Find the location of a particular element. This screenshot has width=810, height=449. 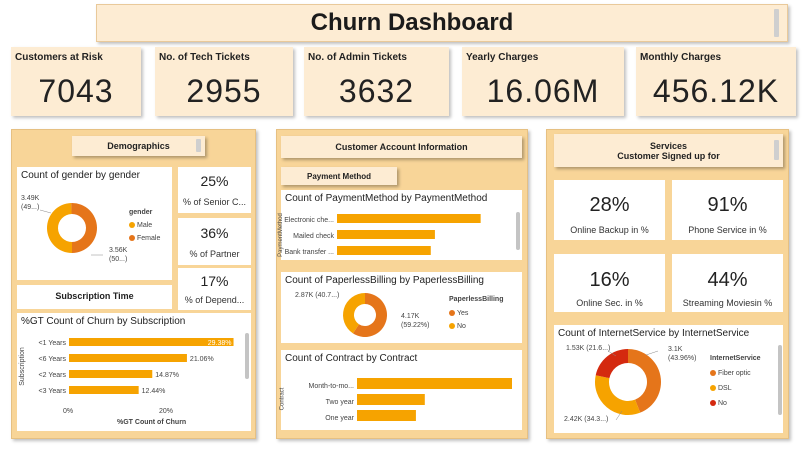

demographics-header-scrollbar is located at coordinates (198, 145).